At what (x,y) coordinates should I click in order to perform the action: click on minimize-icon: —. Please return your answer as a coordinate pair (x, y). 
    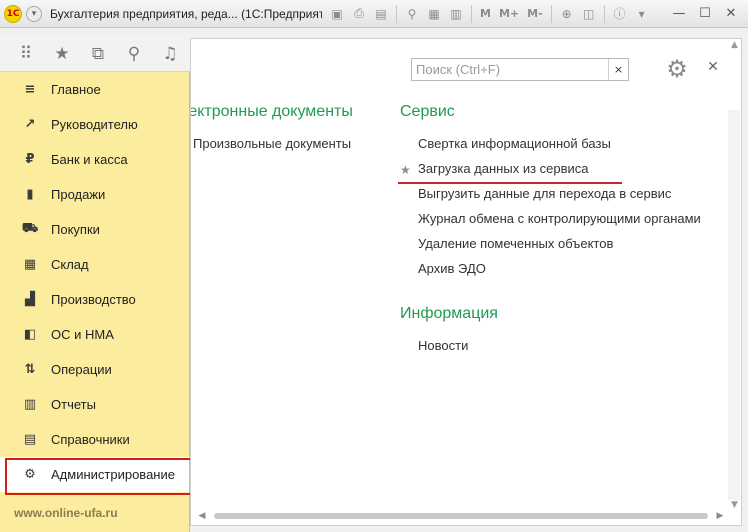
    Looking at the image, I should click on (679, 14).